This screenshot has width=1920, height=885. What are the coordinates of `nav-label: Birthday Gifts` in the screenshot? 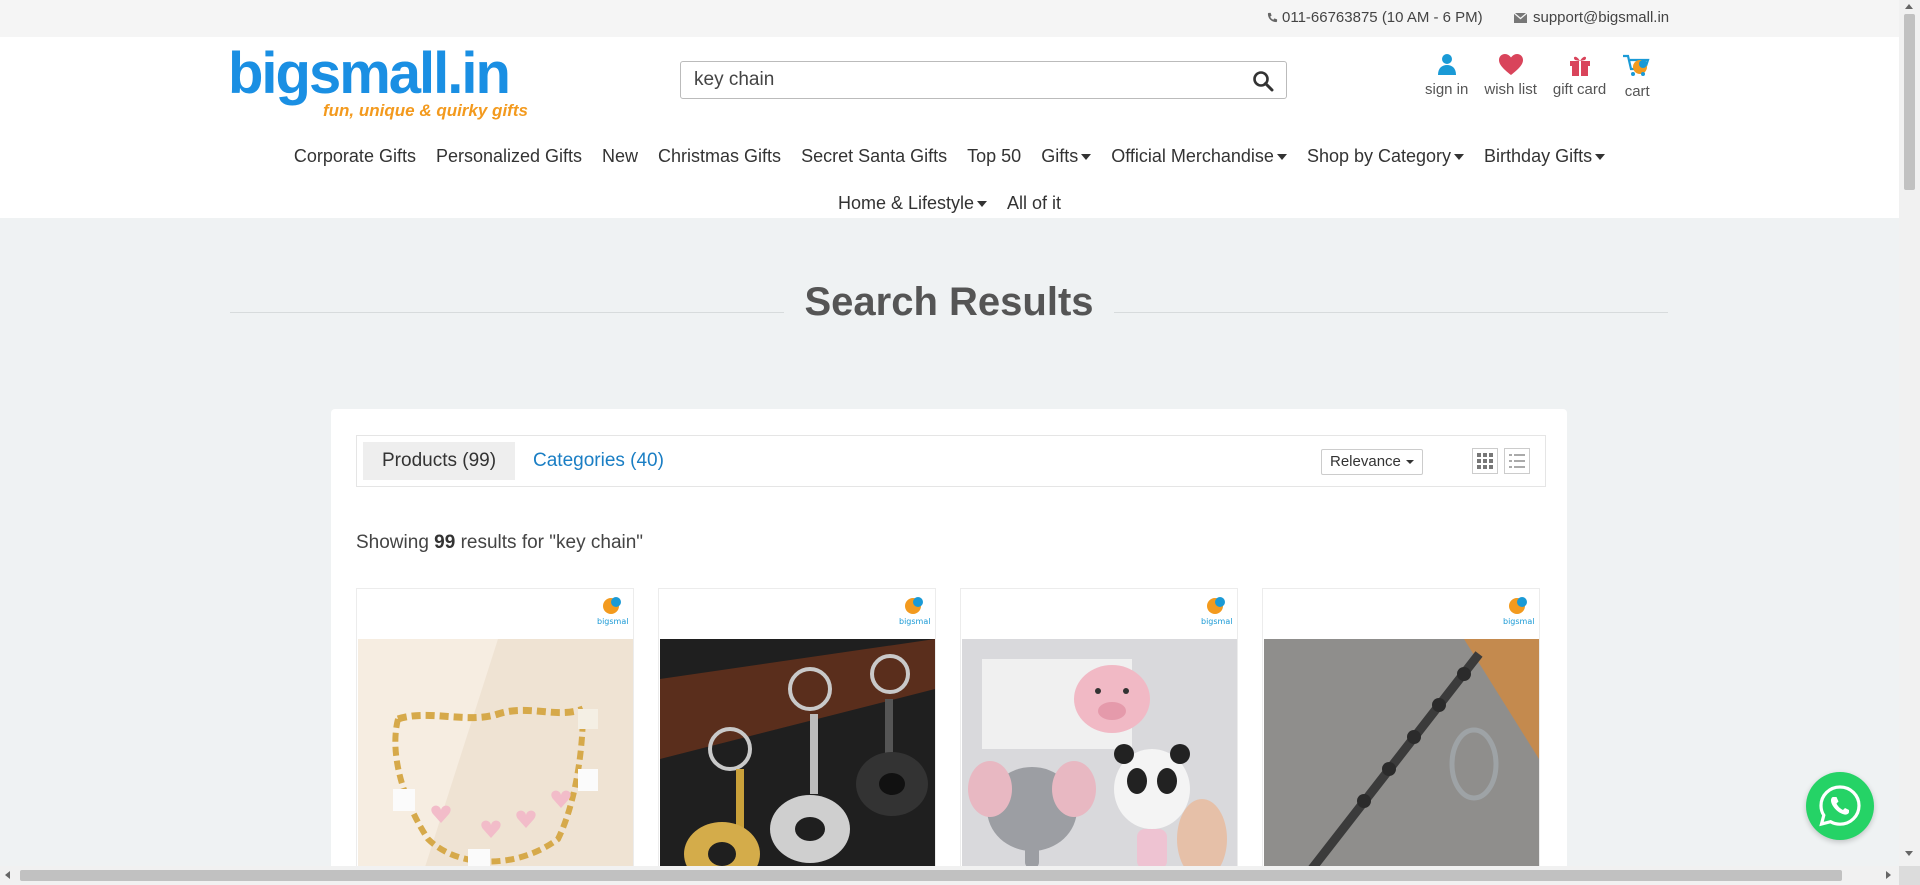 It's located at (1538, 156).